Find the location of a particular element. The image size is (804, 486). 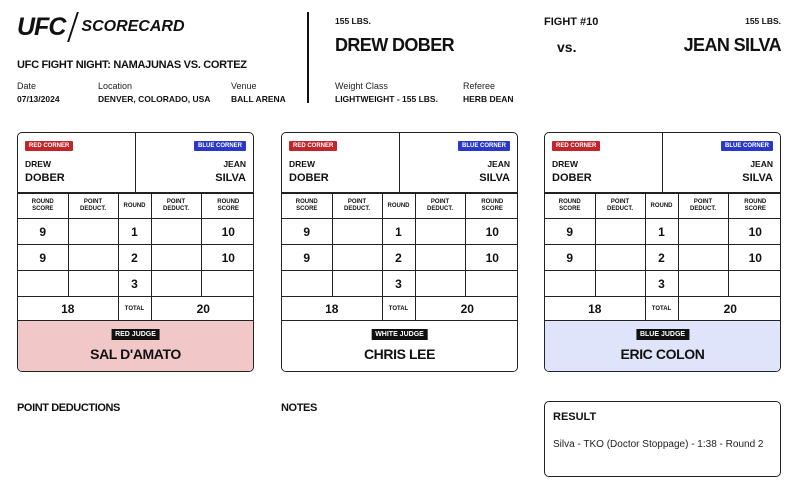

blue-first-name: JEAN is located at coordinates (761, 164).